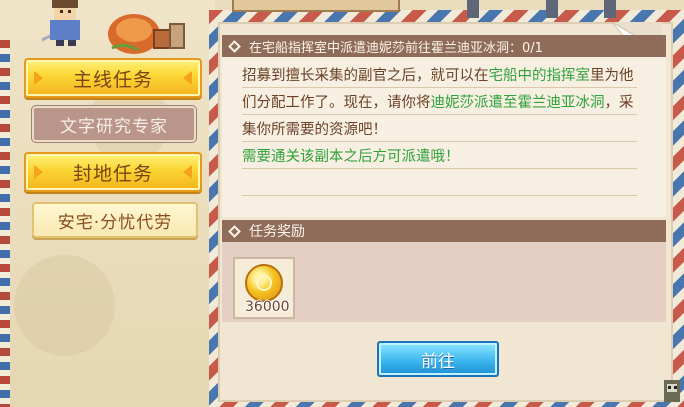 The image size is (684, 407). I want to click on character-sprite-icon, so click(60, 23).